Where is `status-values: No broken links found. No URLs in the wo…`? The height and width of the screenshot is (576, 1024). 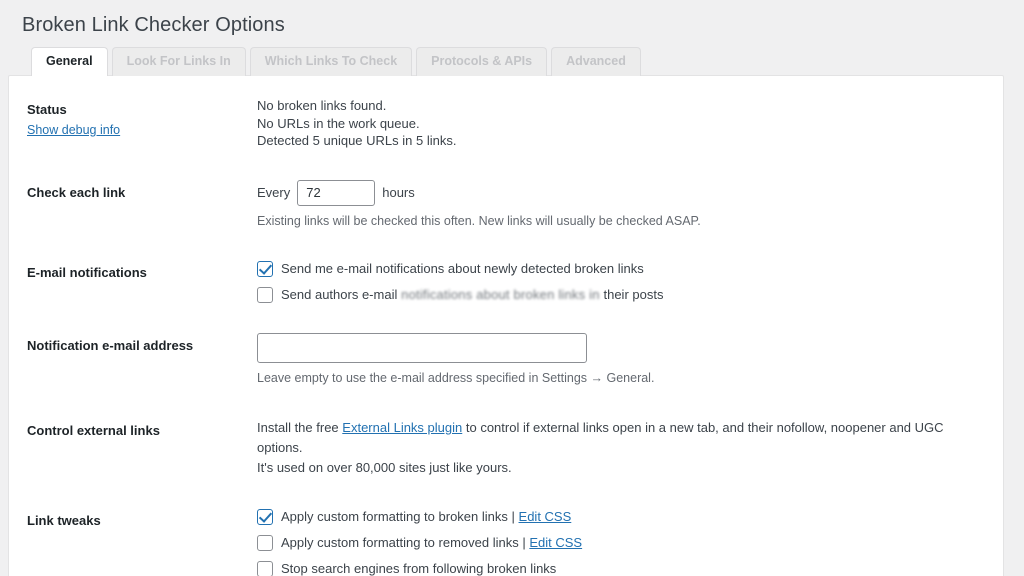 status-values: No broken links found. No URLs in the wo… is located at coordinates (630, 123).